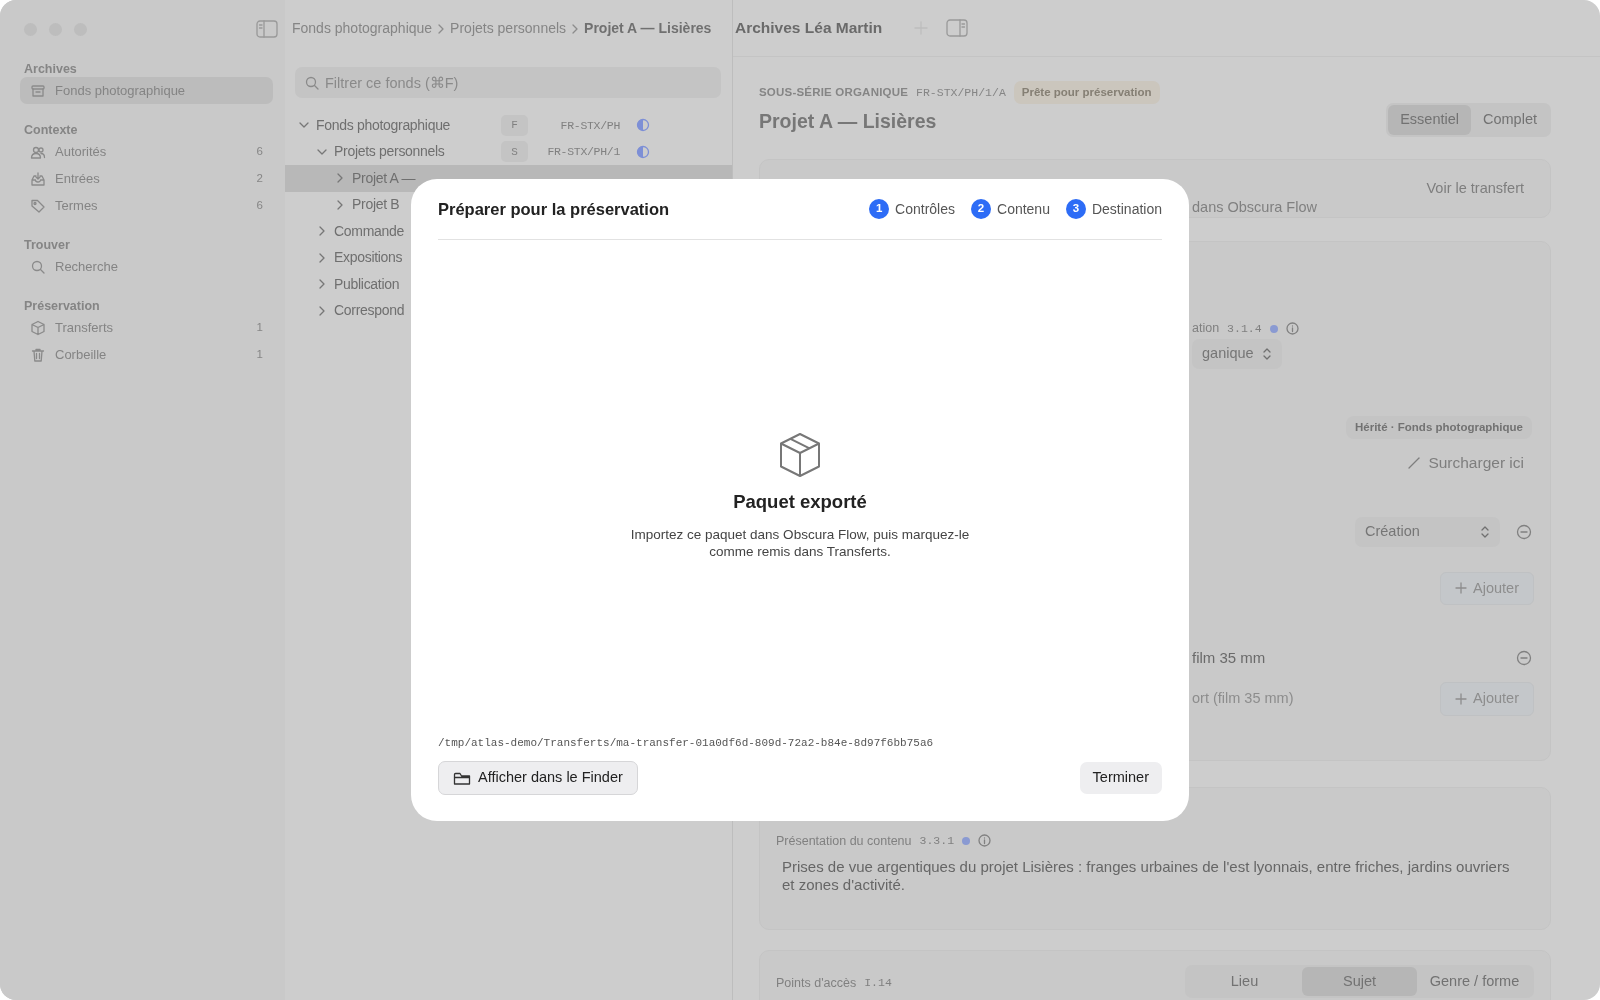 This screenshot has height=1000, width=1600. What do you see at coordinates (800, 501) in the screenshot?
I see `dialog-heading: Paquet exporté` at bounding box center [800, 501].